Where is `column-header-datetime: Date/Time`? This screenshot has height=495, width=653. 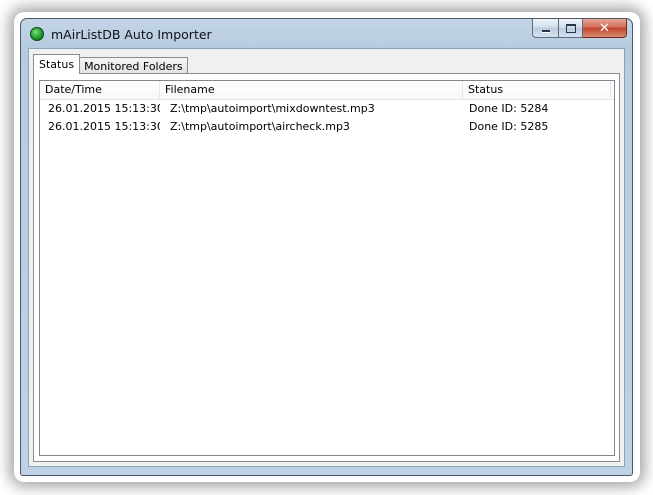
column-header-datetime: Date/Time is located at coordinates (100, 90).